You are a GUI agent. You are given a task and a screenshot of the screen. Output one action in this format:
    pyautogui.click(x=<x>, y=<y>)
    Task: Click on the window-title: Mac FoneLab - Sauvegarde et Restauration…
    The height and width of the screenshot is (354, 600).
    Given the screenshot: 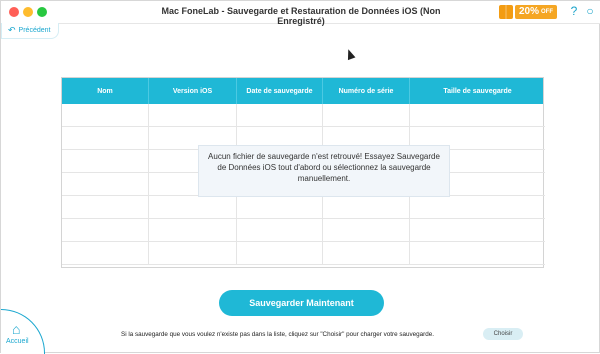 What is the action you would take?
    pyautogui.click(x=301, y=16)
    